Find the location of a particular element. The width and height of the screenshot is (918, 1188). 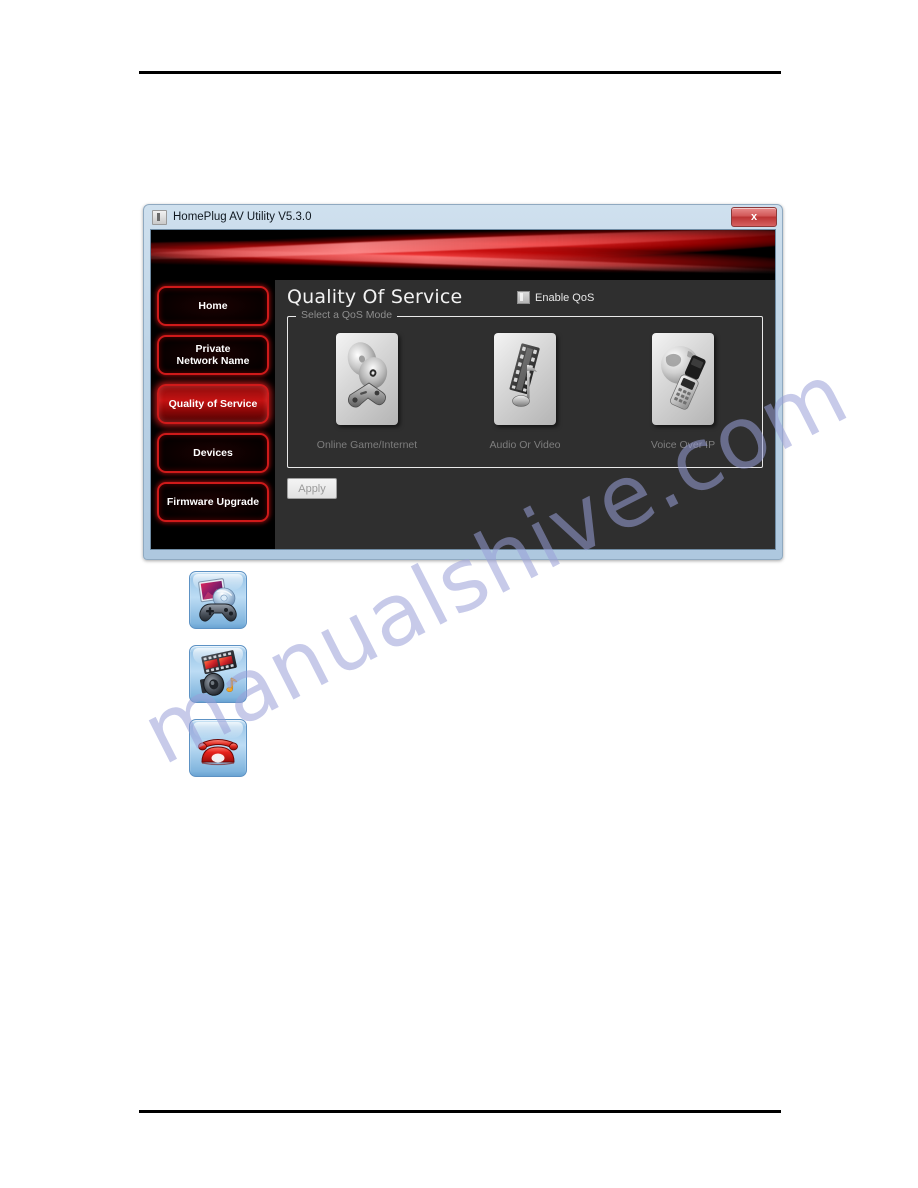

apply-button: Apply is located at coordinates (312, 488).